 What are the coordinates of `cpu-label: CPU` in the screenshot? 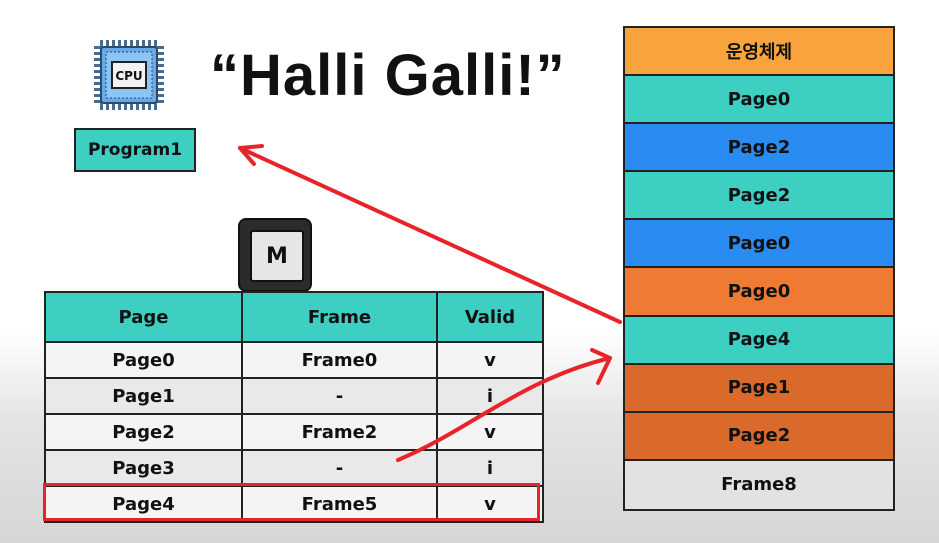 It's located at (128, 76).